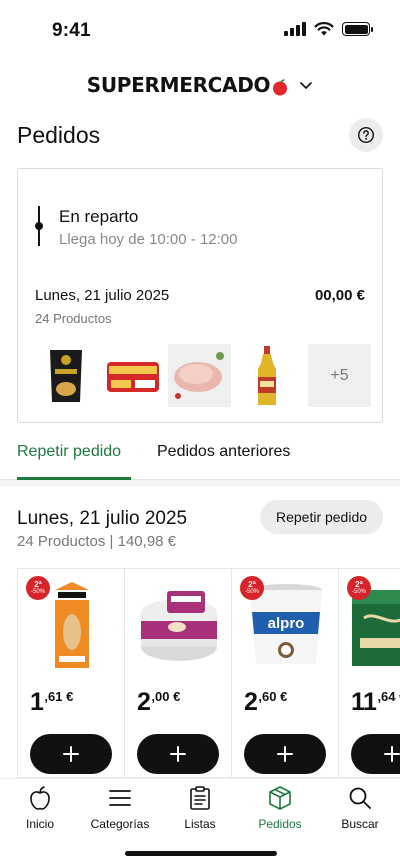 This screenshot has width=400, height=866. What do you see at coordinates (39, 226) in the screenshot?
I see `timeline-icon` at bounding box center [39, 226].